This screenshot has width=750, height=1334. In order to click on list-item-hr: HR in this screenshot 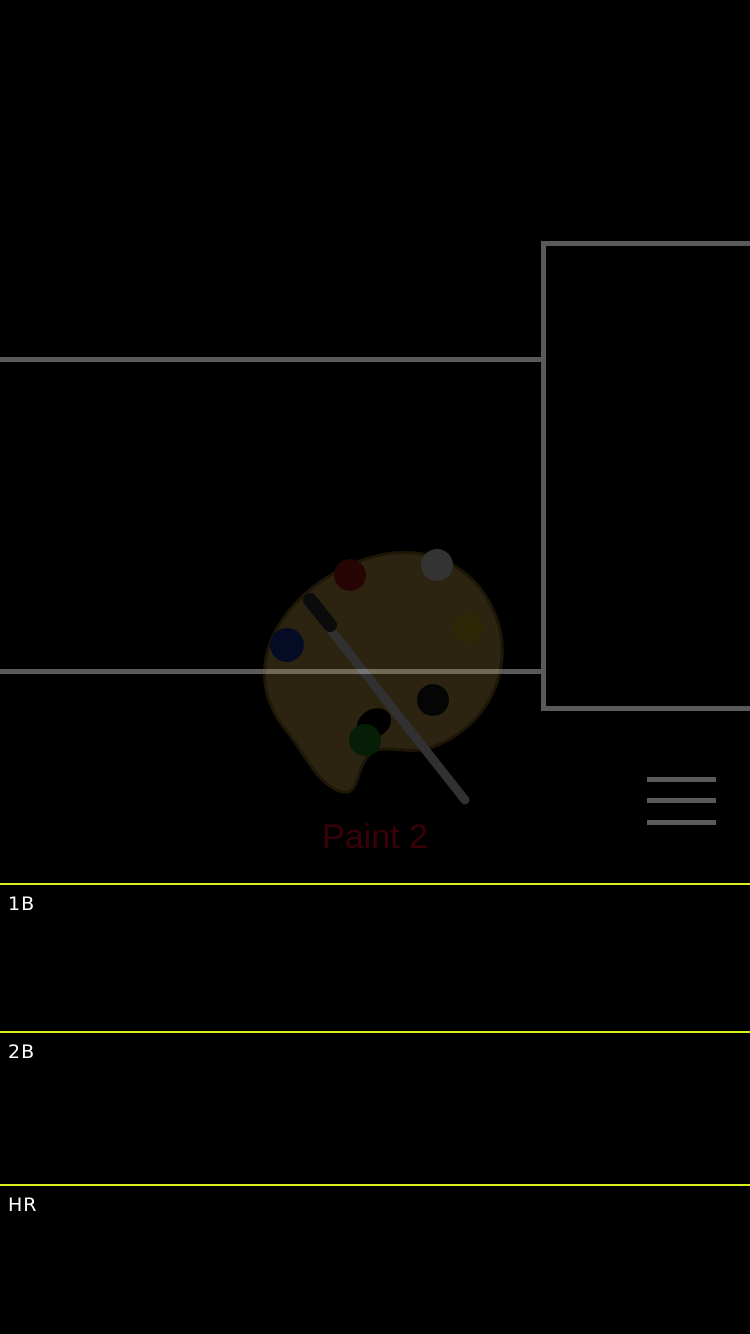, I will do `click(375, 1259)`.